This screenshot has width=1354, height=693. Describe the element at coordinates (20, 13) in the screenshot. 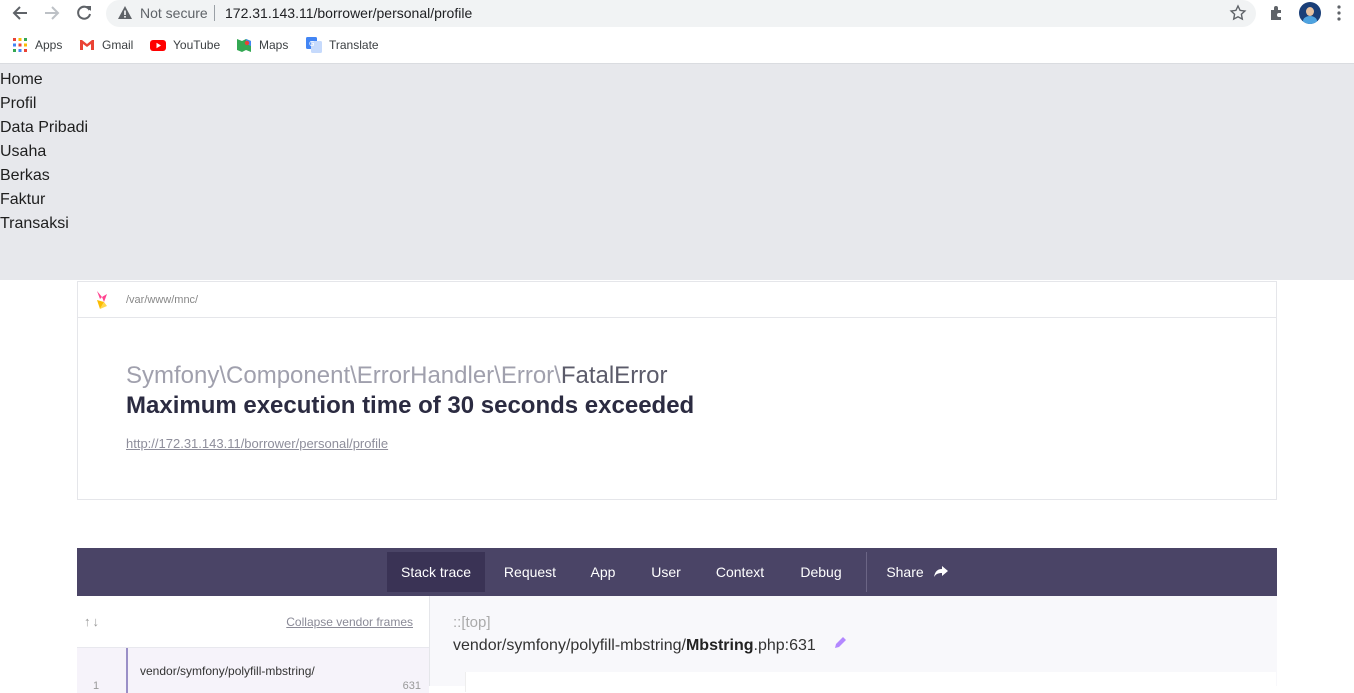

I see `back-arrow-icon` at that location.